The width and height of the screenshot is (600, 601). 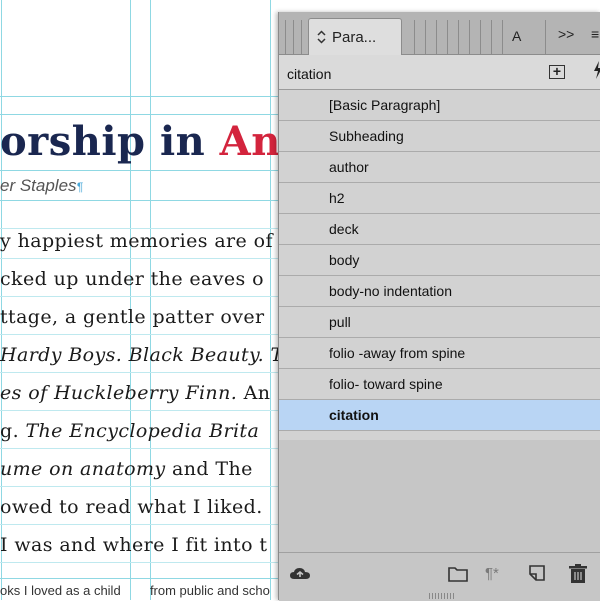 I want to click on cloud-library-icon, so click(x=300, y=574).